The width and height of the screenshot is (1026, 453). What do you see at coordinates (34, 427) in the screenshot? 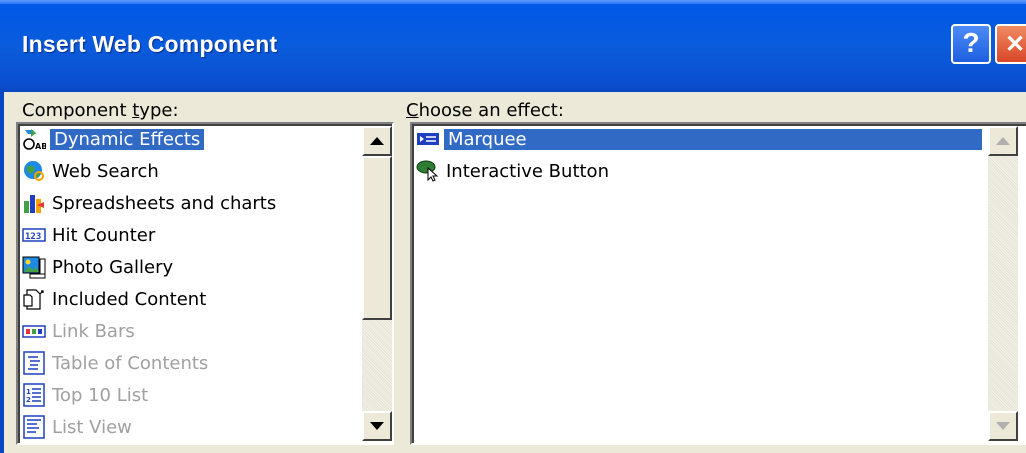
I see `list-view-icon` at bounding box center [34, 427].